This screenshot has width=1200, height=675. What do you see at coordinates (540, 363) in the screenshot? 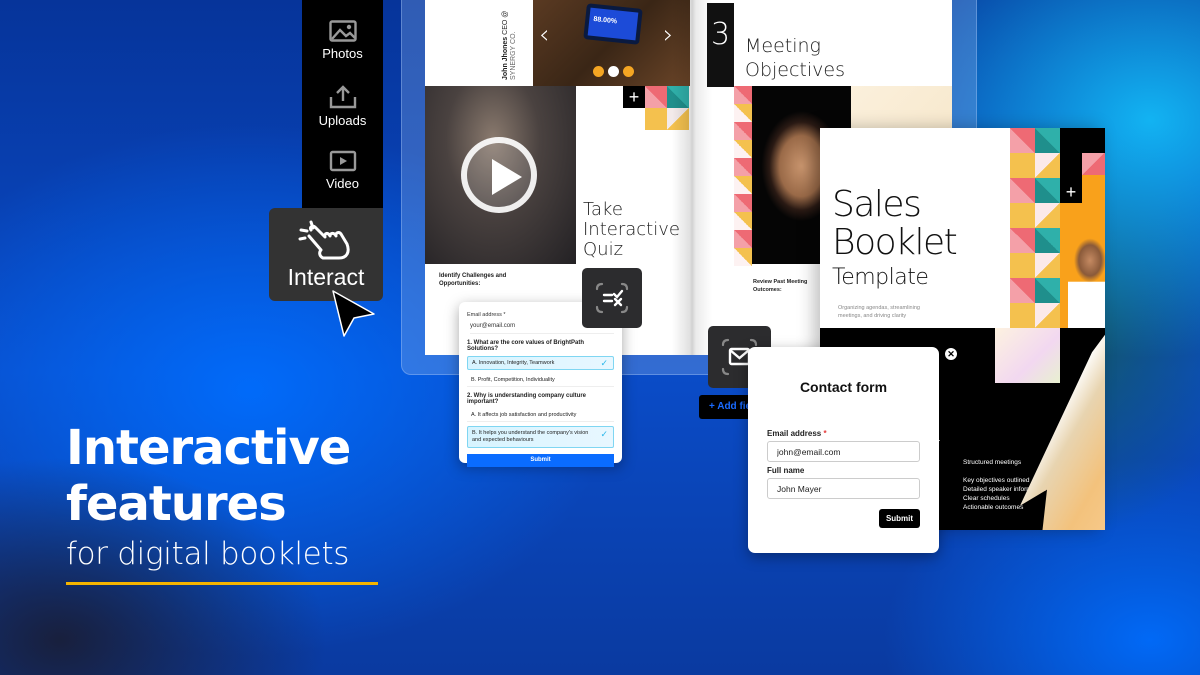
I see `quiz-option-selected: A. Innovation, Integrity, Teamwork ✓` at bounding box center [540, 363].